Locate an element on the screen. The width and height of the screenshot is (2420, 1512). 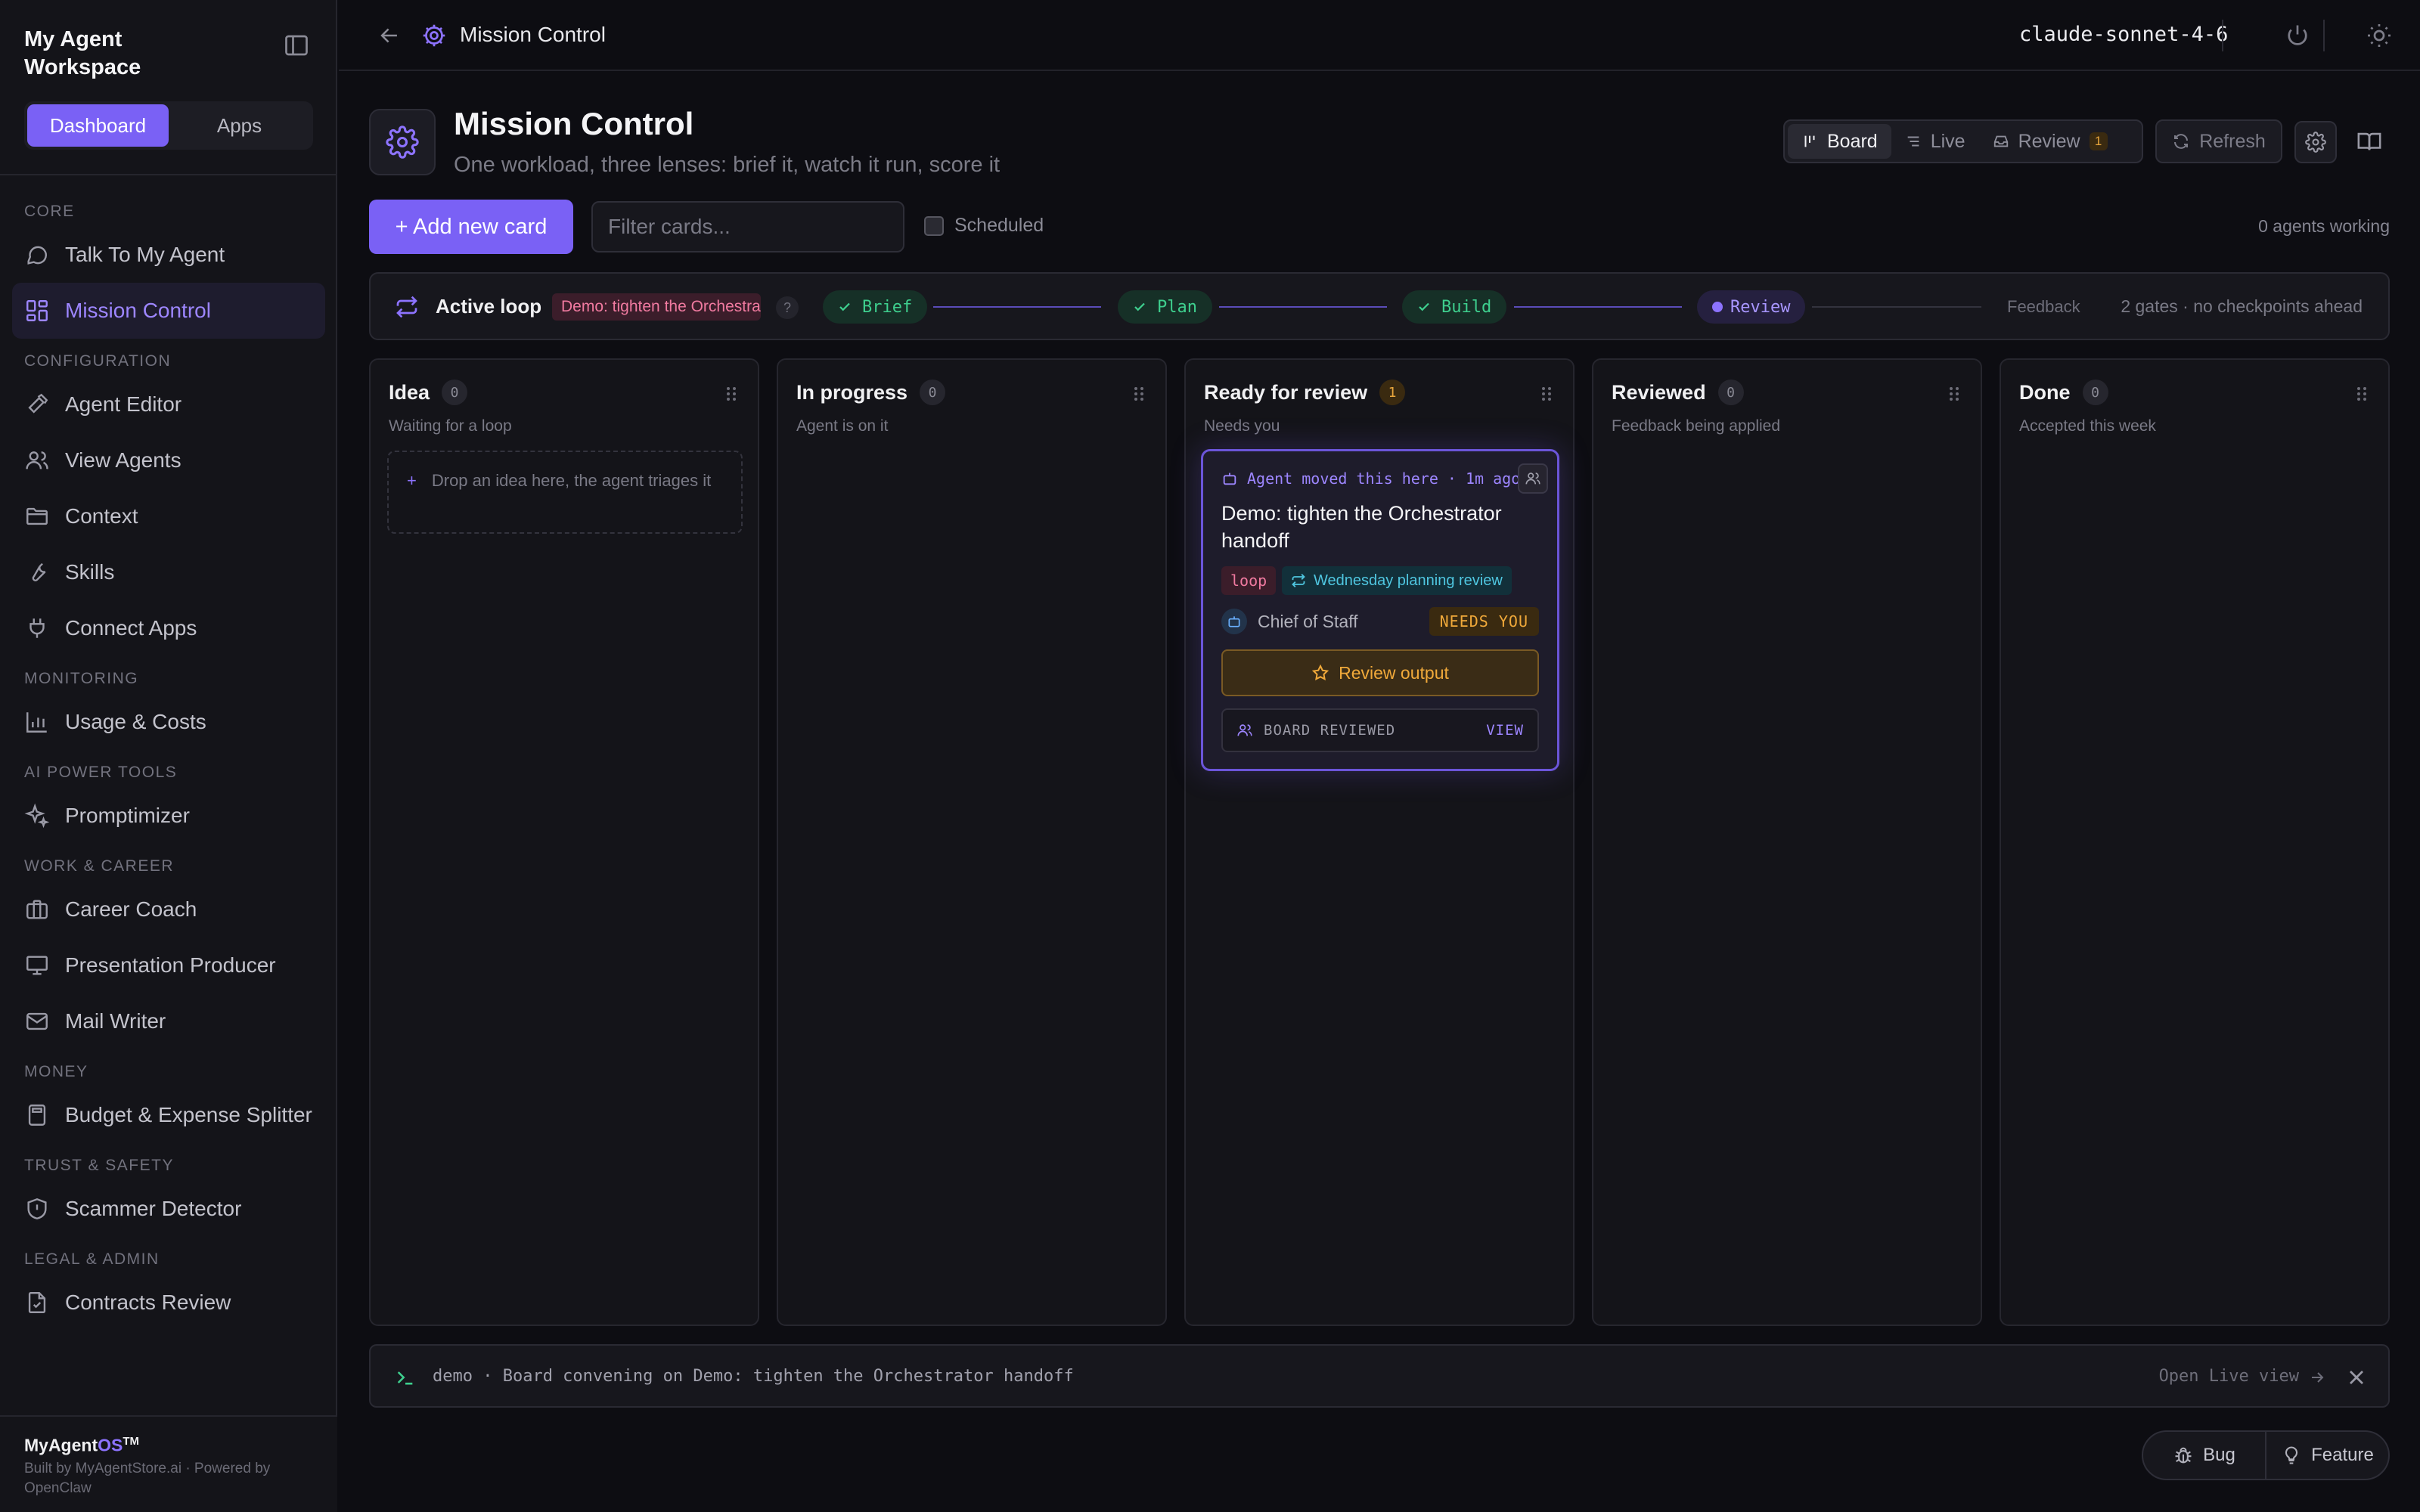
tab-apps: Apps is located at coordinates (239, 126).